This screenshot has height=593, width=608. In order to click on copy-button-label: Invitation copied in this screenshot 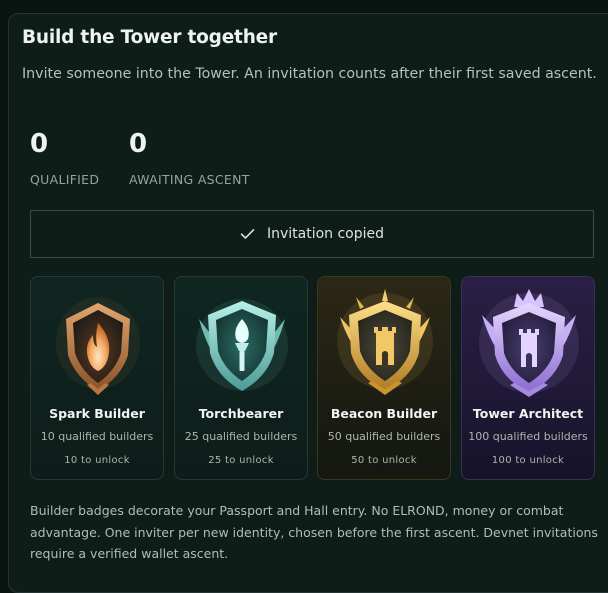, I will do `click(325, 234)`.